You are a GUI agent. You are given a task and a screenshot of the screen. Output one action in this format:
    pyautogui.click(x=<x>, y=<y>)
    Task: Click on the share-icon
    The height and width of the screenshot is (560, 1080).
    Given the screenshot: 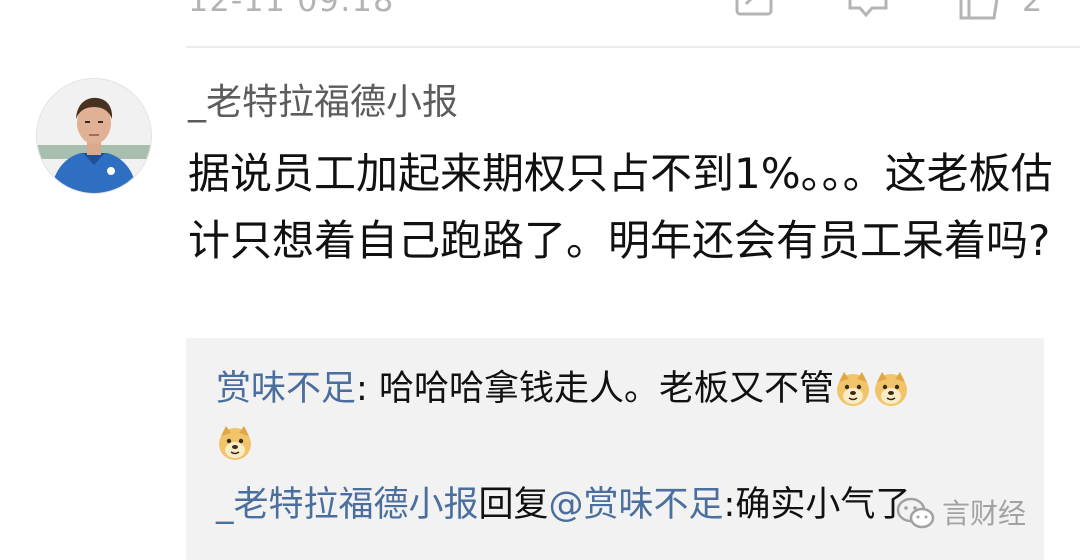 What is the action you would take?
    pyautogui.click(x=755, y=9)
    